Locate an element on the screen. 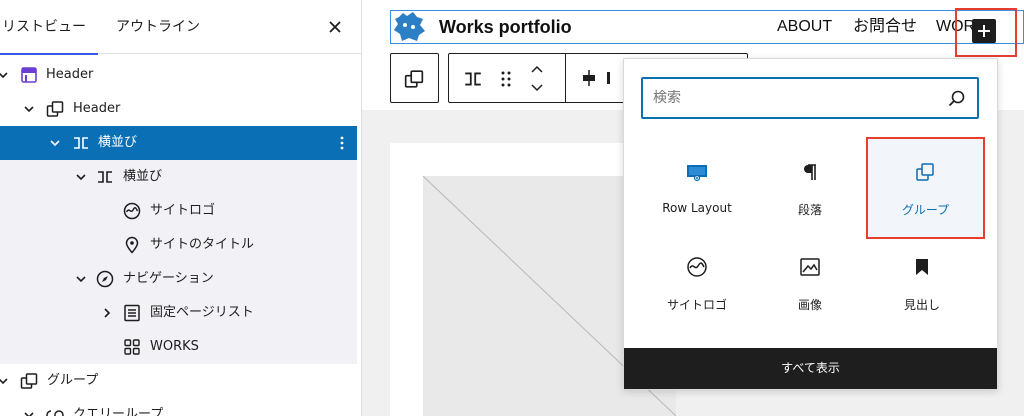 This screenshot has width=1024, height=416. list-item-label: クエリーループ is located at coordinates (118, 411).